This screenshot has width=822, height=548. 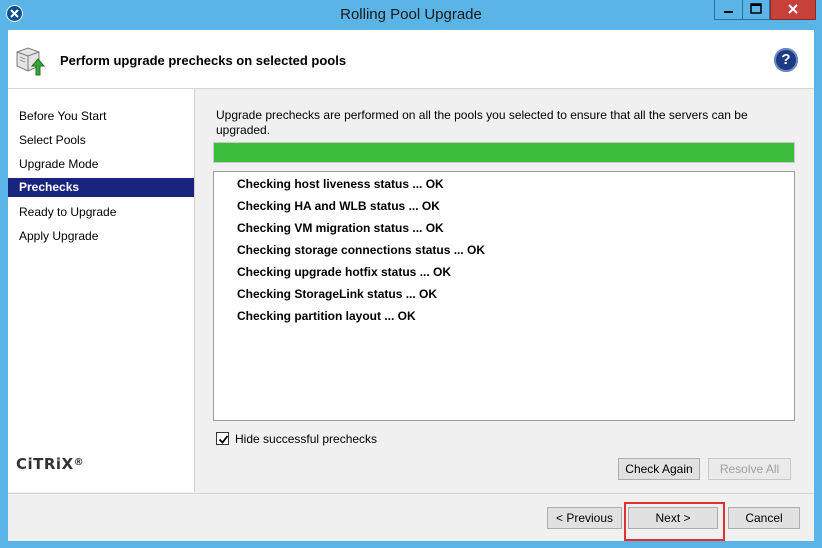 I want to click on step-ready-to-upgrade: Ready to Upgrade, so click(x=101, y=212).